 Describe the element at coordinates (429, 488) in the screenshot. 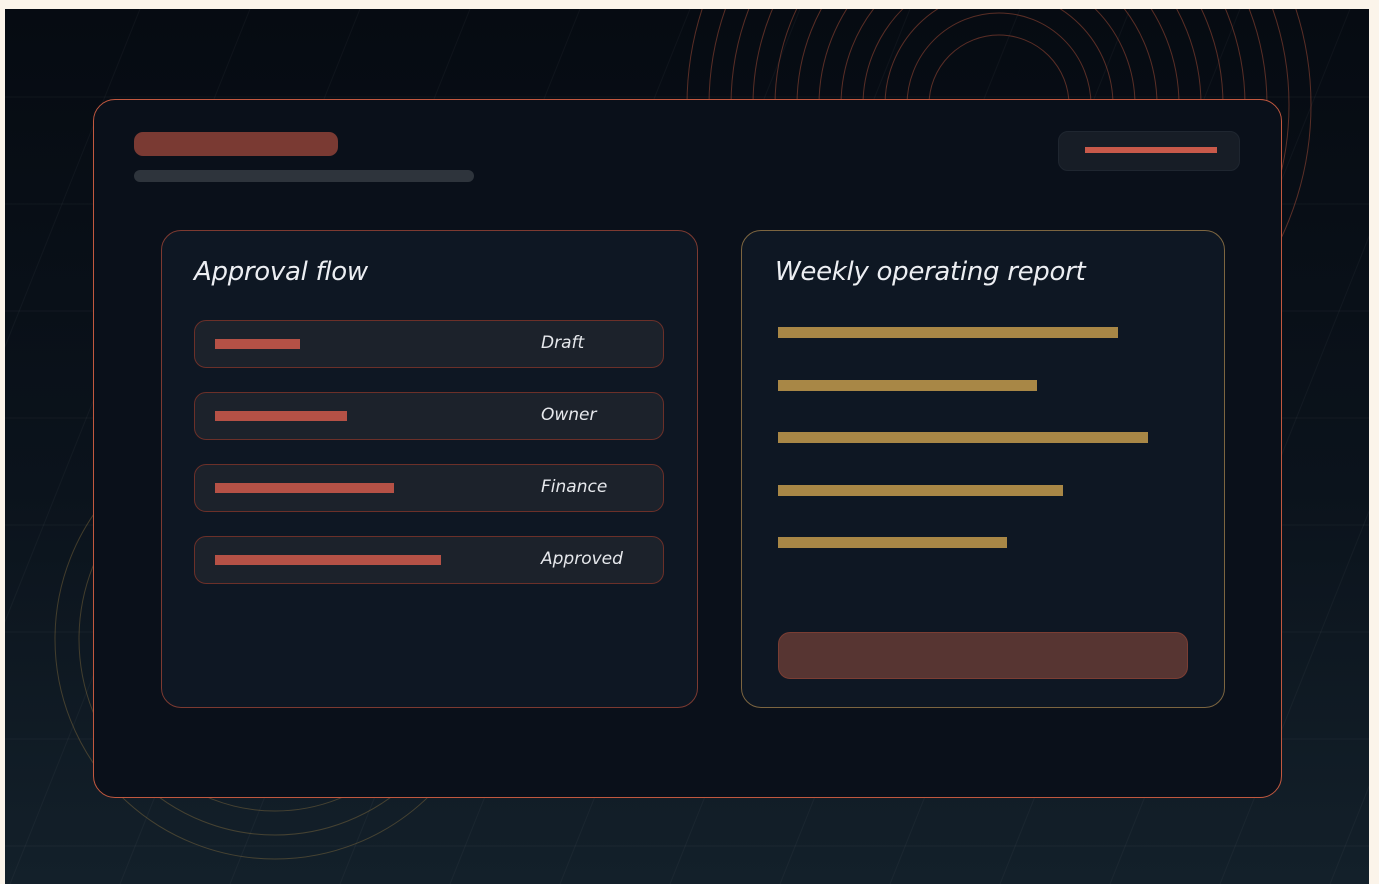

I see `approval-step-finance: Finance` at that location.